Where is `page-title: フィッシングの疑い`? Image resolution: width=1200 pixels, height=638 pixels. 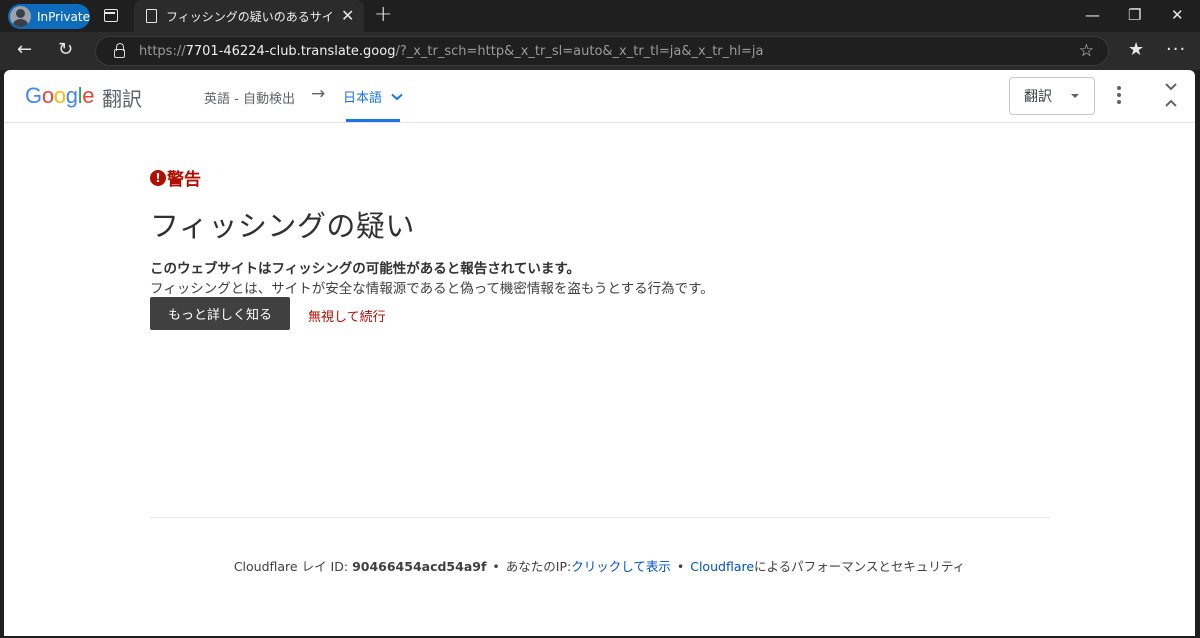
page-title: フィッシングの疑い is located at coordinates (282, 226).